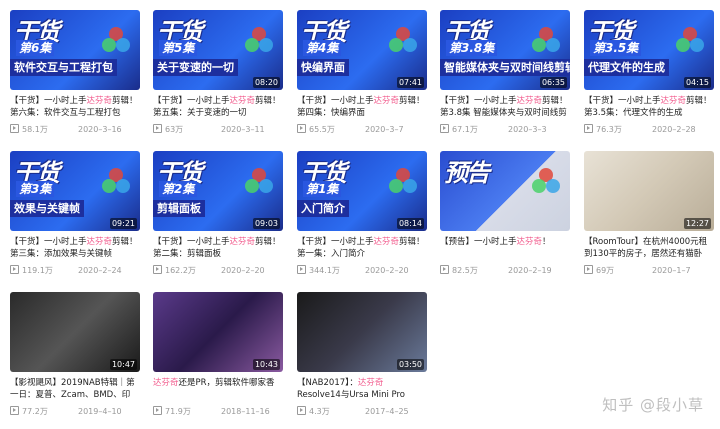 Image resolution: width=720 pixels, height=429 pixels. I want to click on video-meta: 4.3万 2017–4–25, so click(362, 411).